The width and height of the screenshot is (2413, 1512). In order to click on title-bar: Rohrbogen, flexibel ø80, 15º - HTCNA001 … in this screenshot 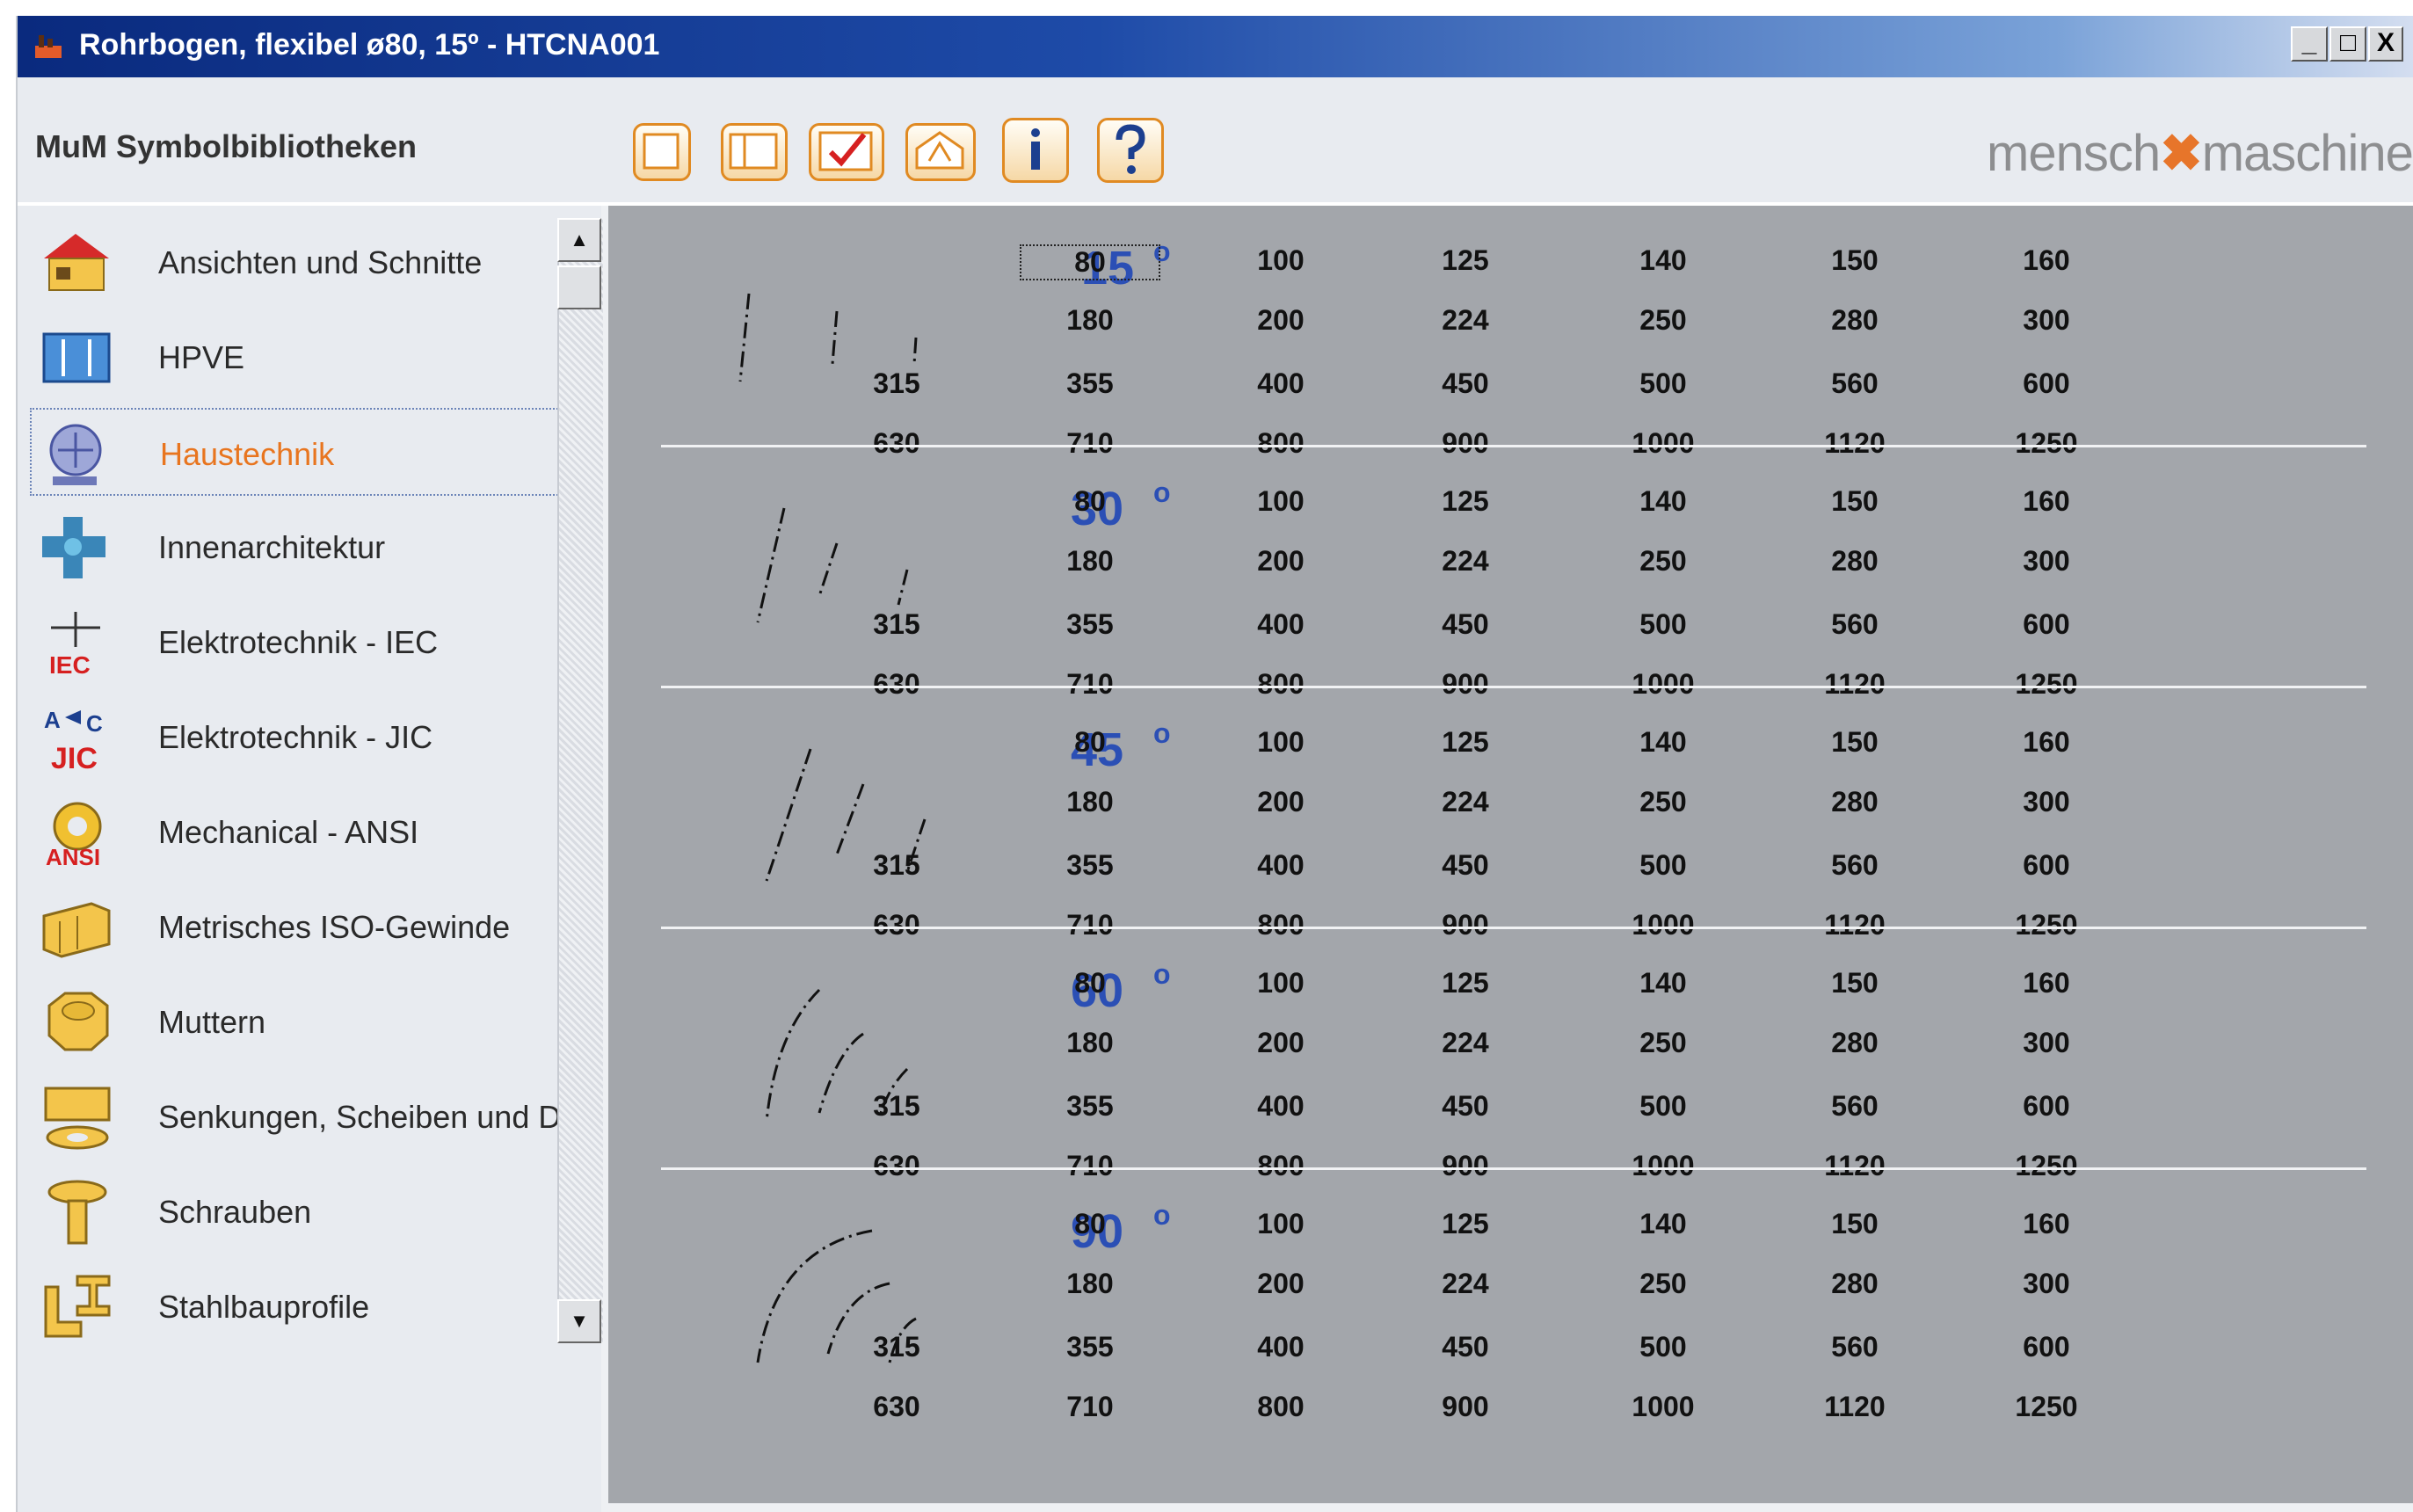, I will do `click(1215, 46)`.